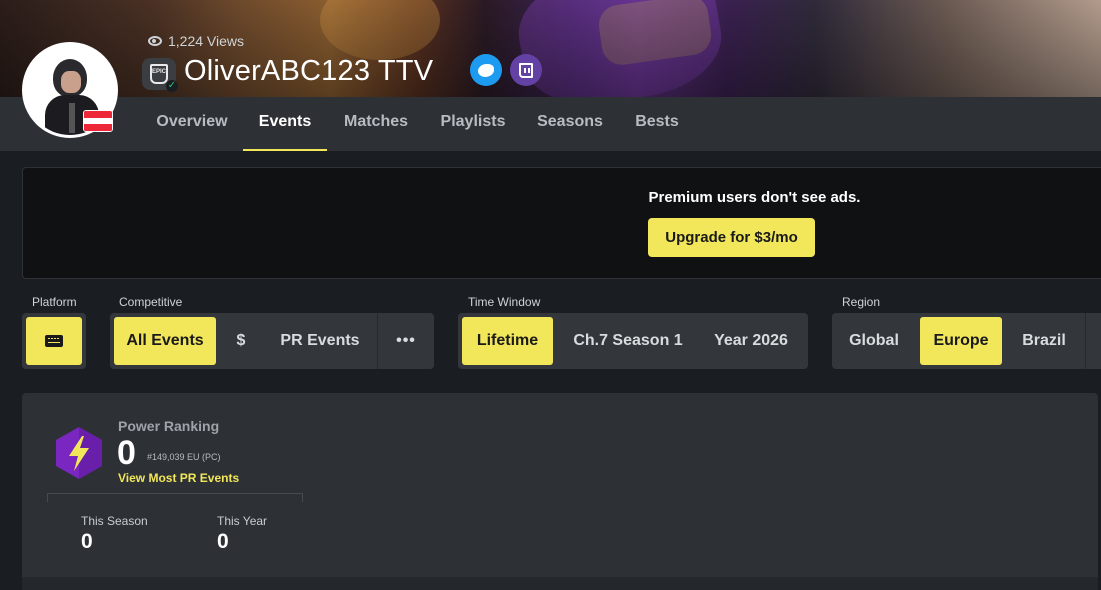 Image resolution: width=1101 pixels, height=590 pixels. I want to click on time-window-filter: Lifetime Ch.7 Season 1 Year 2026, so click(633, 341).